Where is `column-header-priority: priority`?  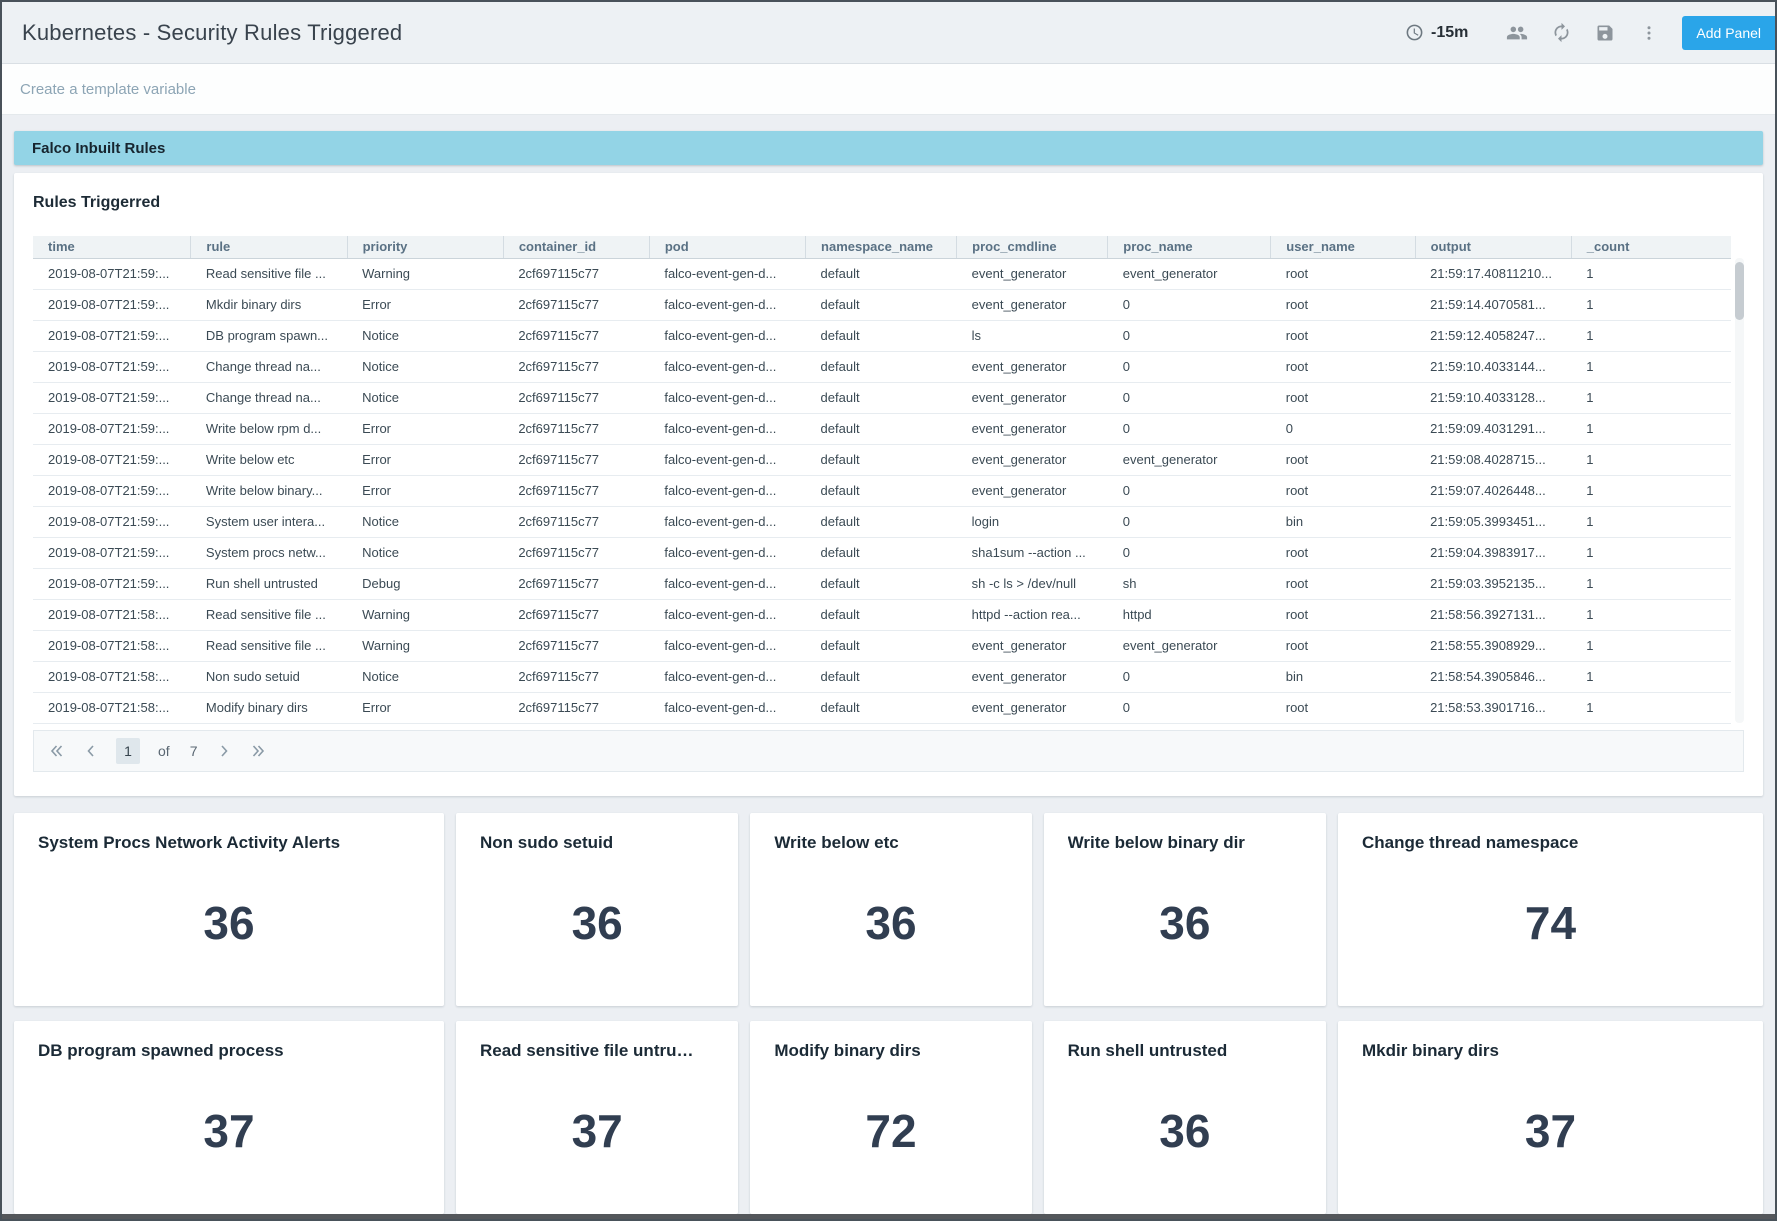 column-header-priority: priority is located at coordinates (425, 247).